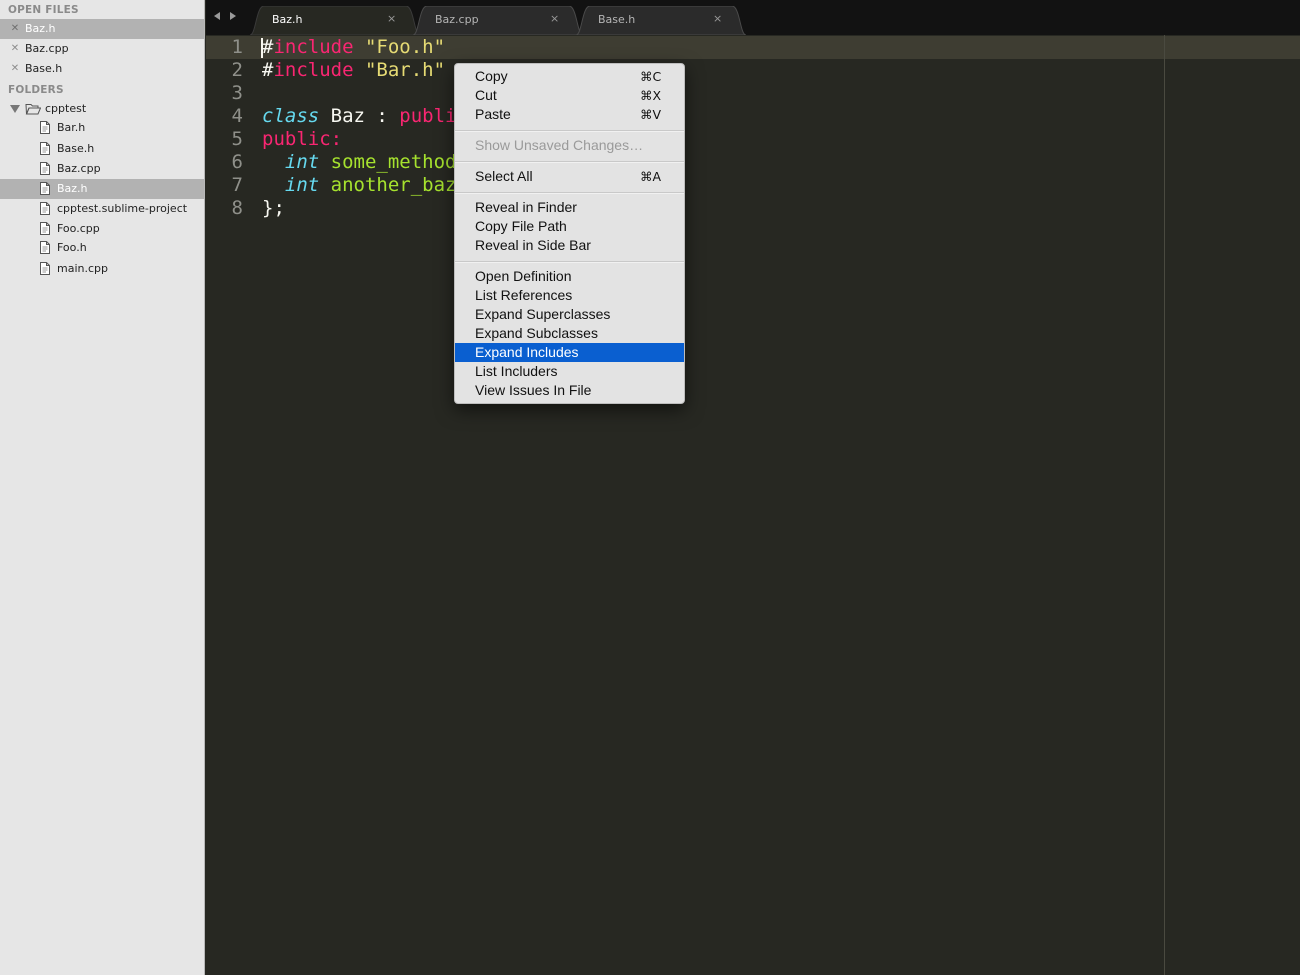 Image resolution: width=1300 pixels, height=975 pixels. I want to click on menu-item-copy-file-path: Copy File Path, so click(569, 226).